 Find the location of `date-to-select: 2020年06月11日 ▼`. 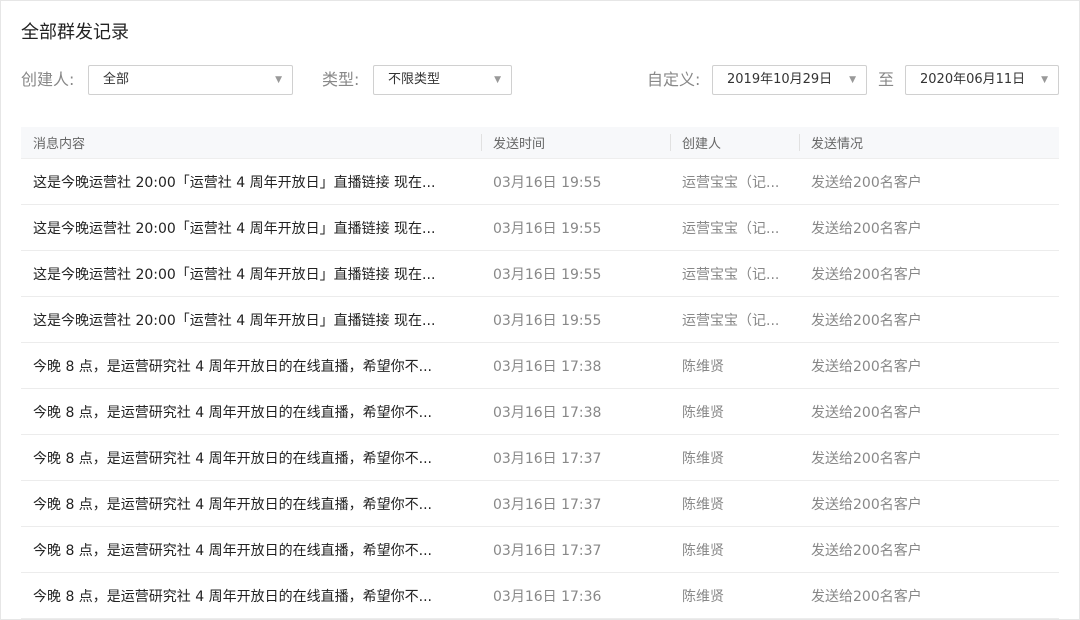

date-to-select: 2020年06月11日 ▼ is located at coordinates (982, 80).